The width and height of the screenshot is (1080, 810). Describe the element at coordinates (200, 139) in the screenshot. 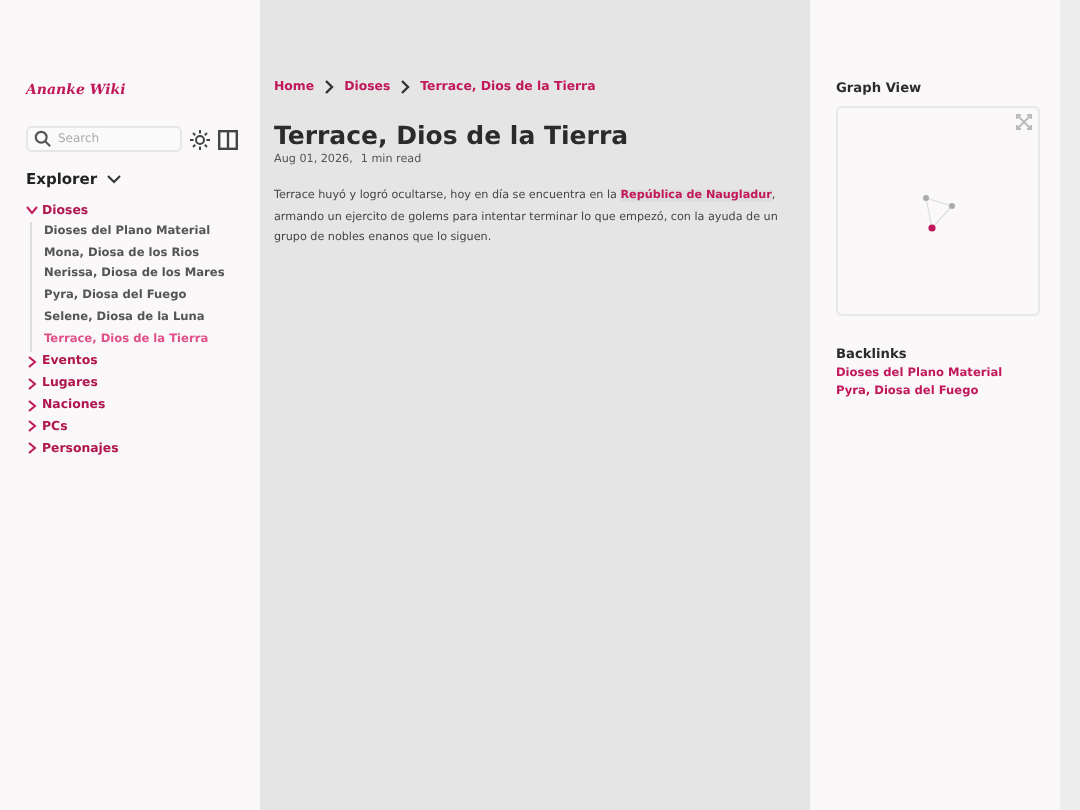

I see `sun-icon` at that location.